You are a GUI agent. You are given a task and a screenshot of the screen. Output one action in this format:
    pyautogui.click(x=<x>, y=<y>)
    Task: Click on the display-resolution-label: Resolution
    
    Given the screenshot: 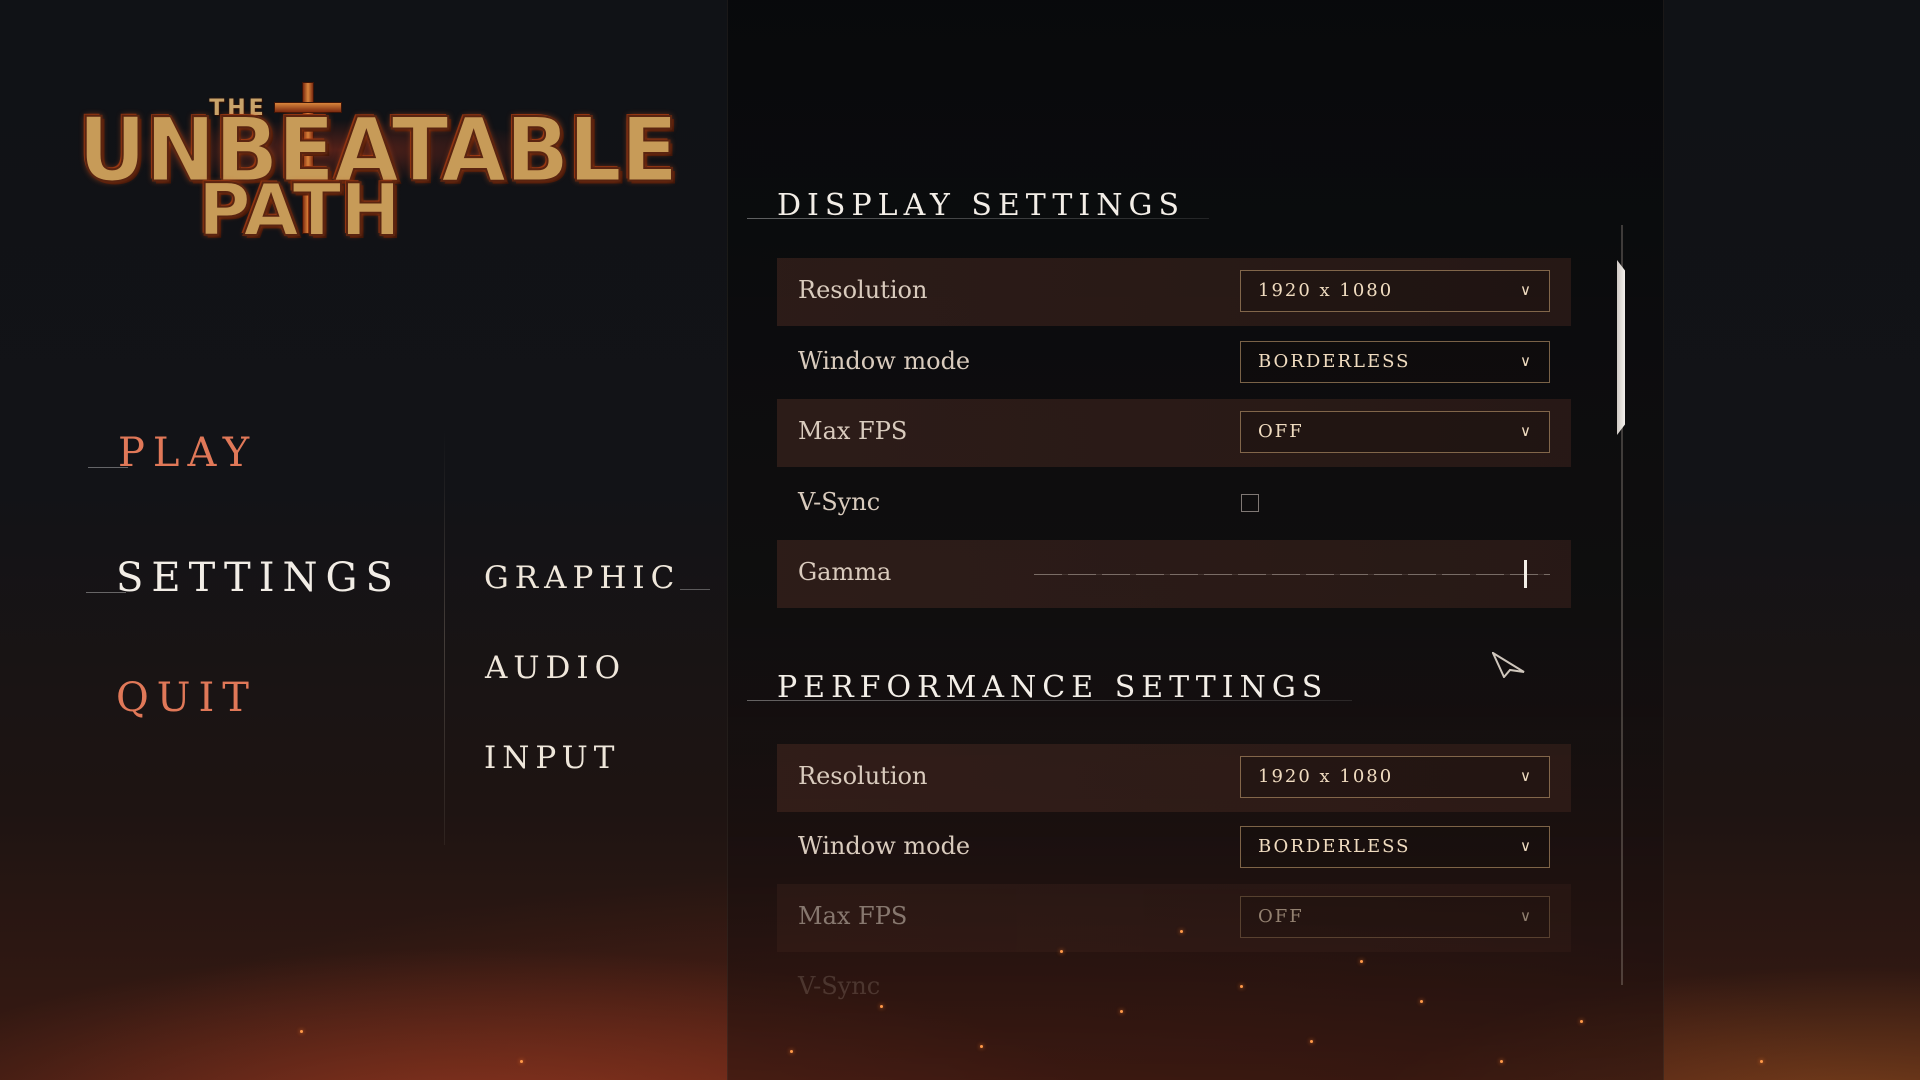 What is the action you would take?
    pyautogui.click(x=863, y=290)
    